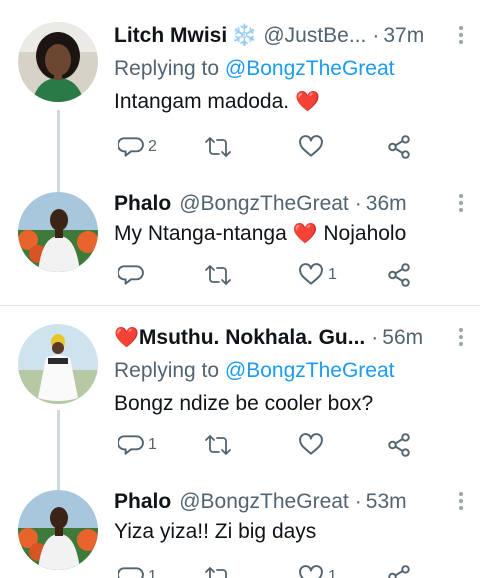  What do you see at coordinates (264, 570) in the screenshot?
I see `tweet-actions: 1 1` at bounding box center [264, 570].